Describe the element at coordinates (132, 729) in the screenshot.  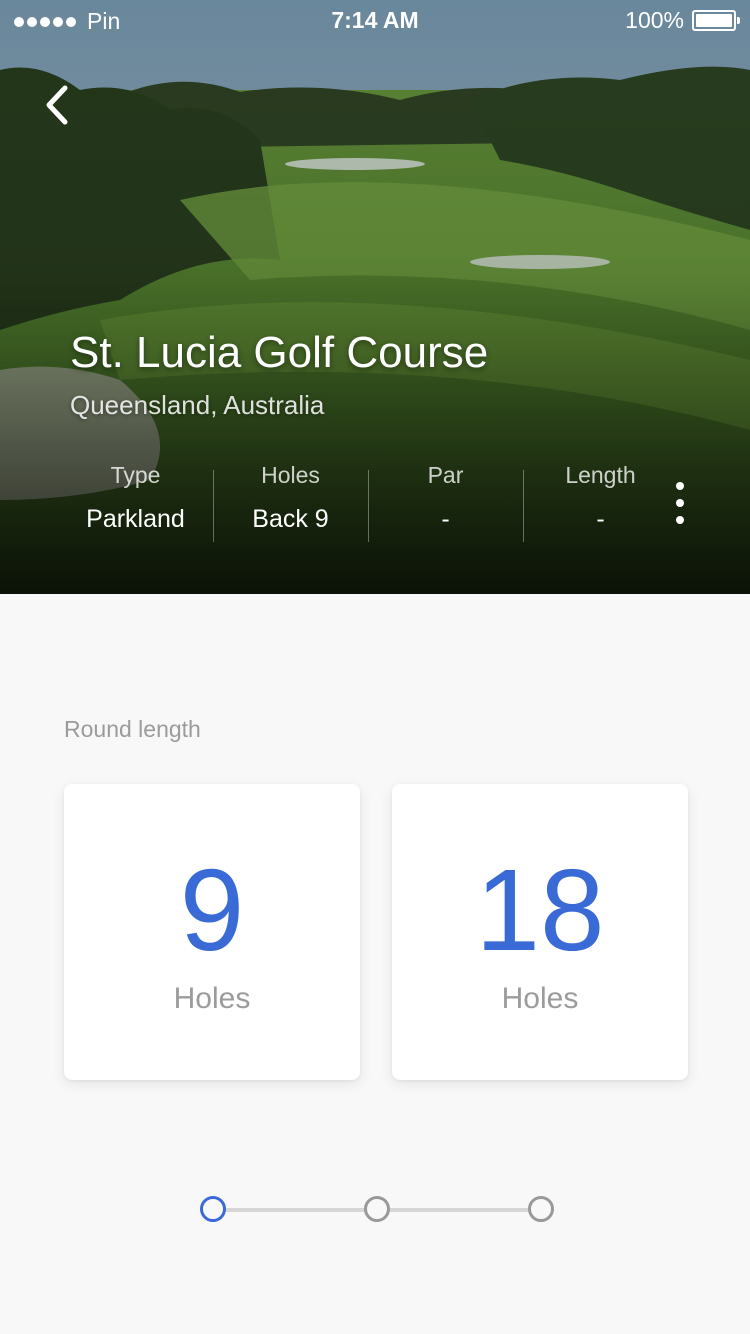
I see `round-length-label: Round length` at that location.